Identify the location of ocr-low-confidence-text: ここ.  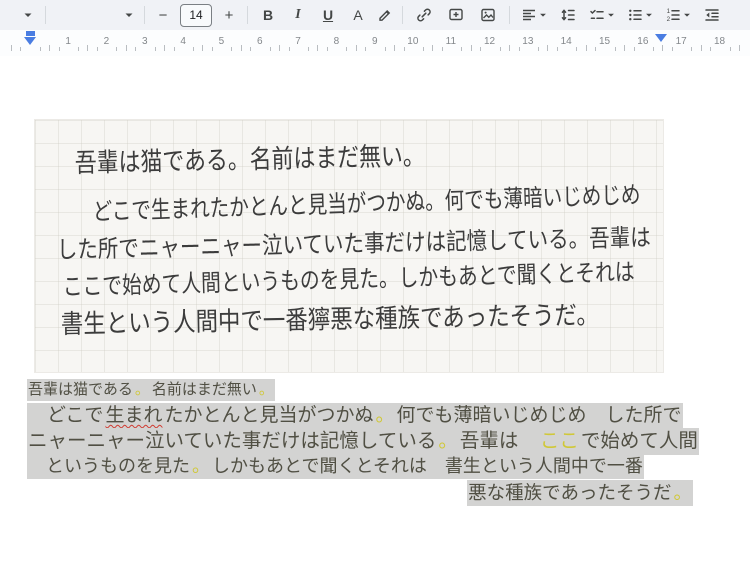
(559, 441).